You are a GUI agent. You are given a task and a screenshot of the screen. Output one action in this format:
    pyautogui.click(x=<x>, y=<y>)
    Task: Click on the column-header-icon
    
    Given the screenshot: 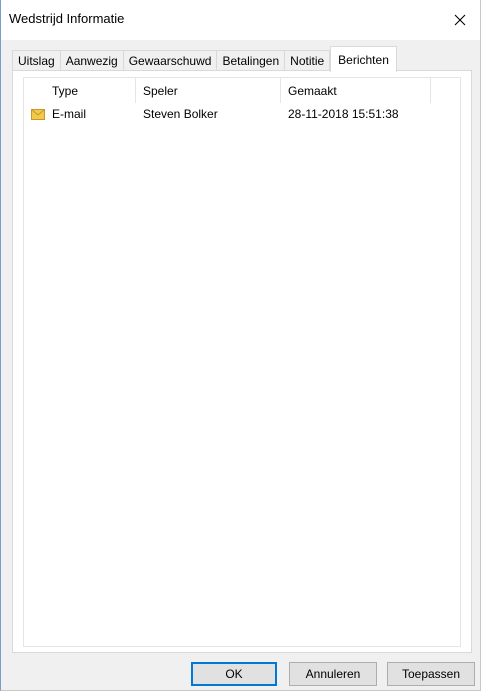 What is the action you would take?
    pyautogui.click(x=37, y=90)
    